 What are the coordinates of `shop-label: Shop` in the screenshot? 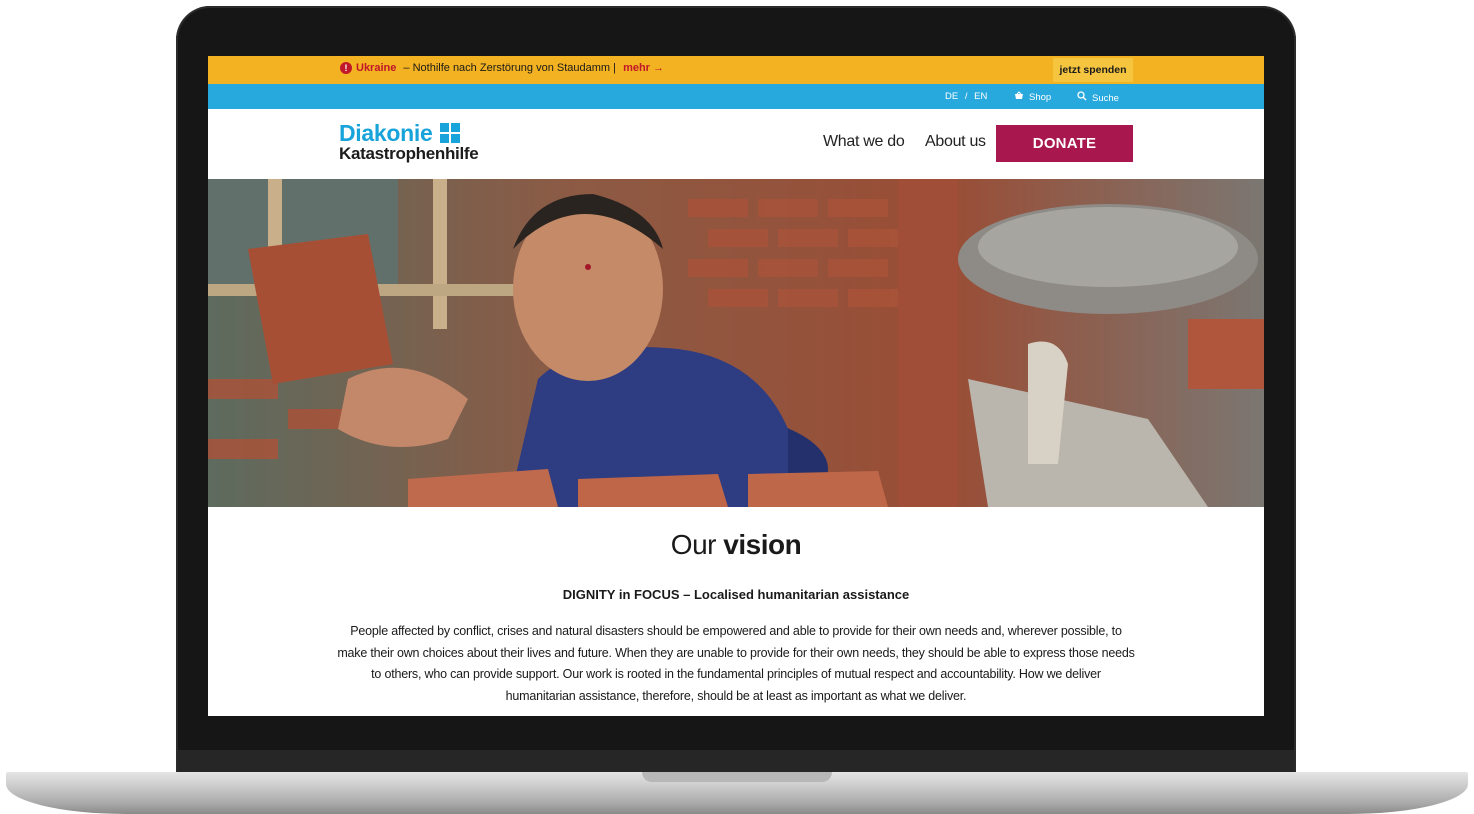 It's located at (1040, 97).